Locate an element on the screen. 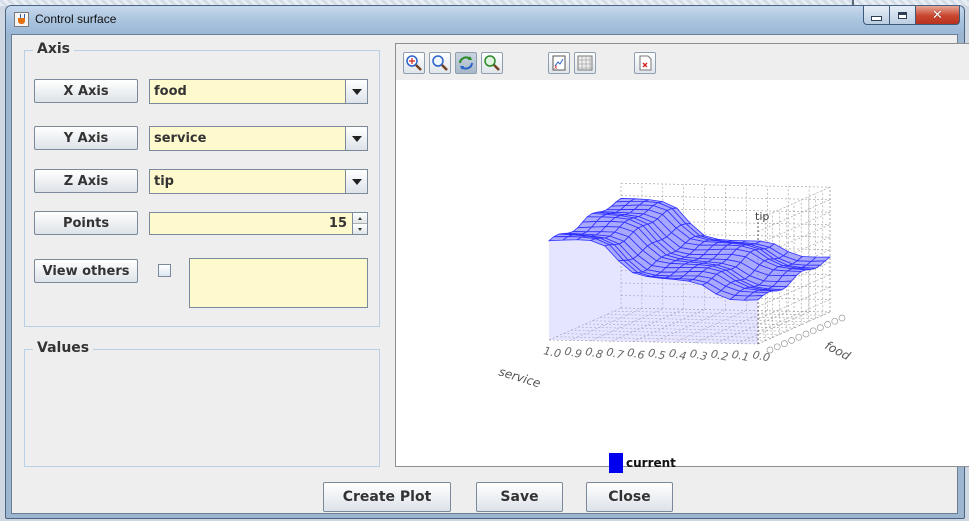 This screenshot has height=521, width=969. points-spin-buttons is located at coordinates (359, 223).